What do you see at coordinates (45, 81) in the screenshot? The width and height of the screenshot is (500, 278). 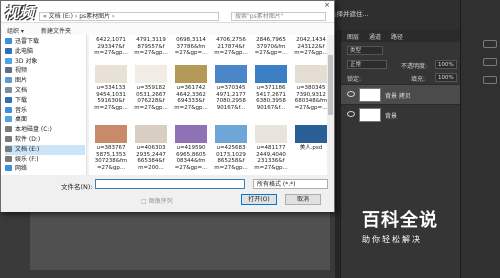 I see `sidebar-item: 图片` at bounding box center [45, 81].